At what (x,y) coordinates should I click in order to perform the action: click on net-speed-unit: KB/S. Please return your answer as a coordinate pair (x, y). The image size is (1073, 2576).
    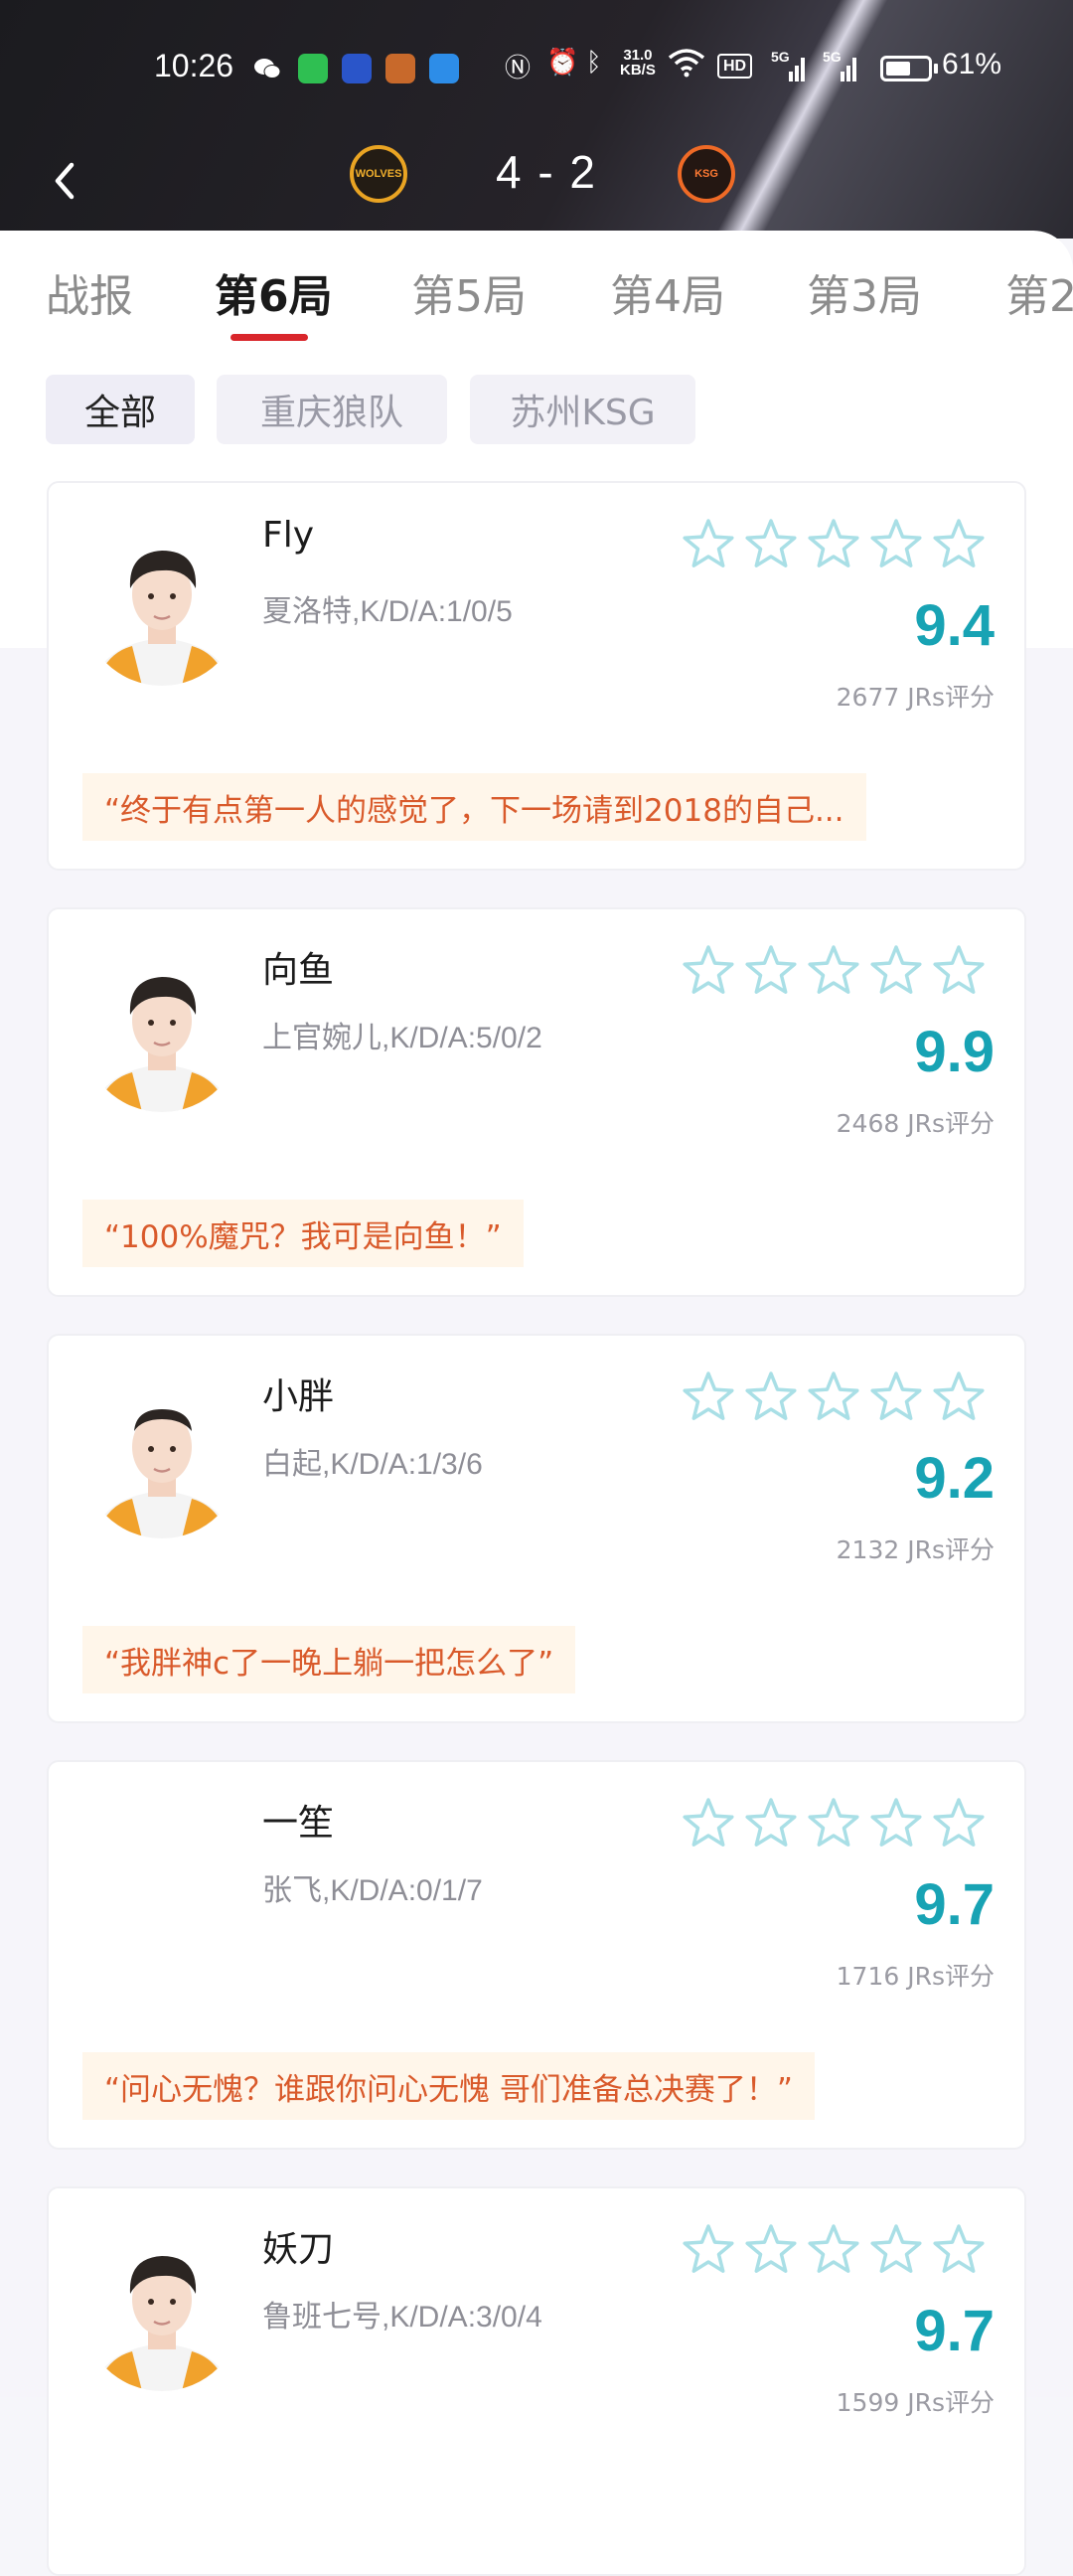
    Looking at the image, I should click on (638, 70).